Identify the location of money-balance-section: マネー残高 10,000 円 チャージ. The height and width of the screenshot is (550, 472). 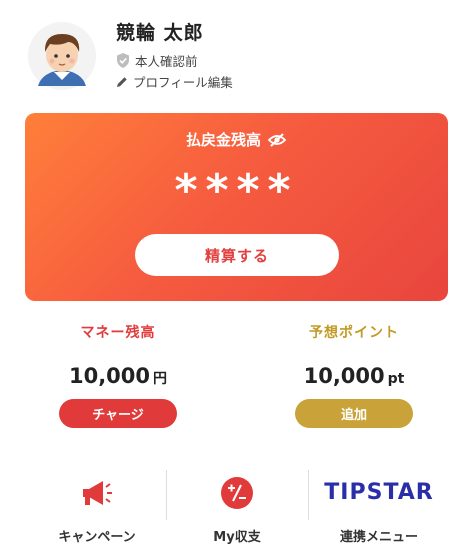
(118, 375).